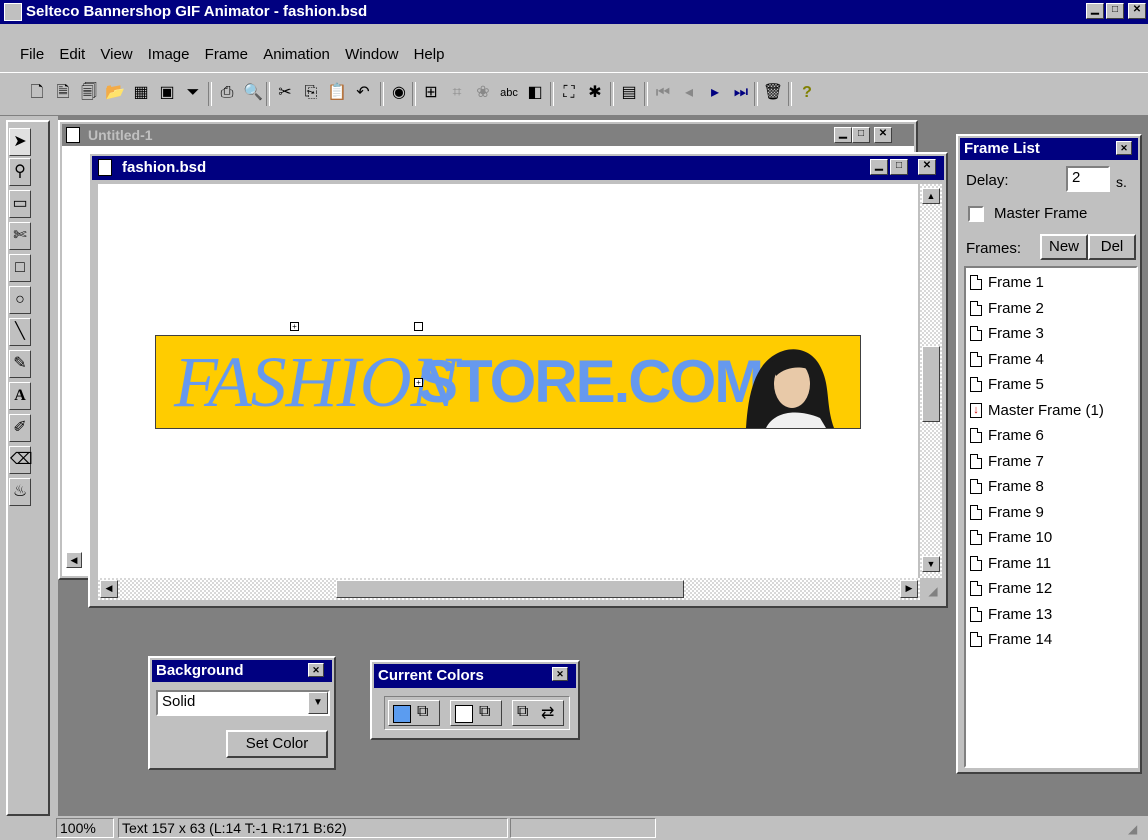 This screenshot has height=840, width=1148. I want to click on first-frame-icon: ⏮, so click(663, 93).